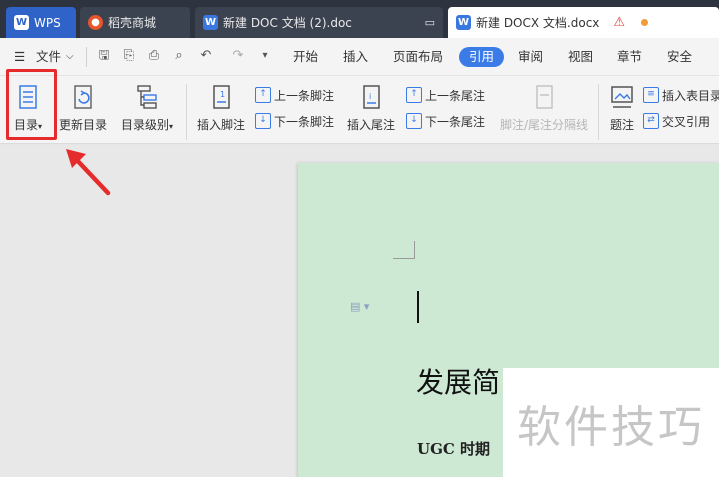 This screenshot has width=719, height=477. What do you see at coordinates (238, 56) in the screenshot?
I see `redo-icon: ↷` at bounding box center [238, 56].